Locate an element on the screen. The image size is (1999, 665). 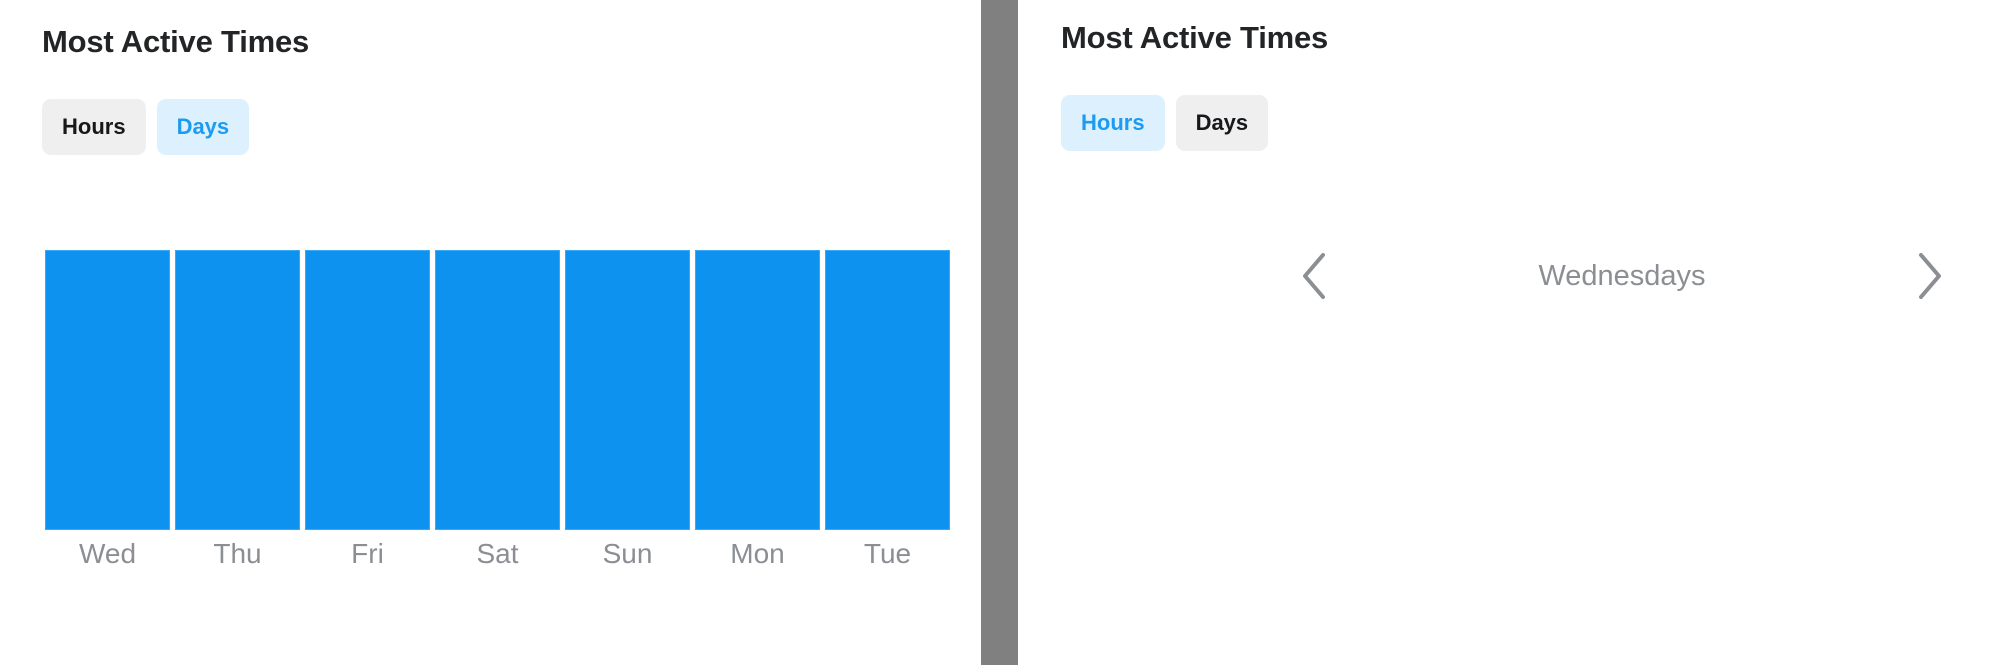
days-axis-label: Sun is located at coordinates (627, 553).